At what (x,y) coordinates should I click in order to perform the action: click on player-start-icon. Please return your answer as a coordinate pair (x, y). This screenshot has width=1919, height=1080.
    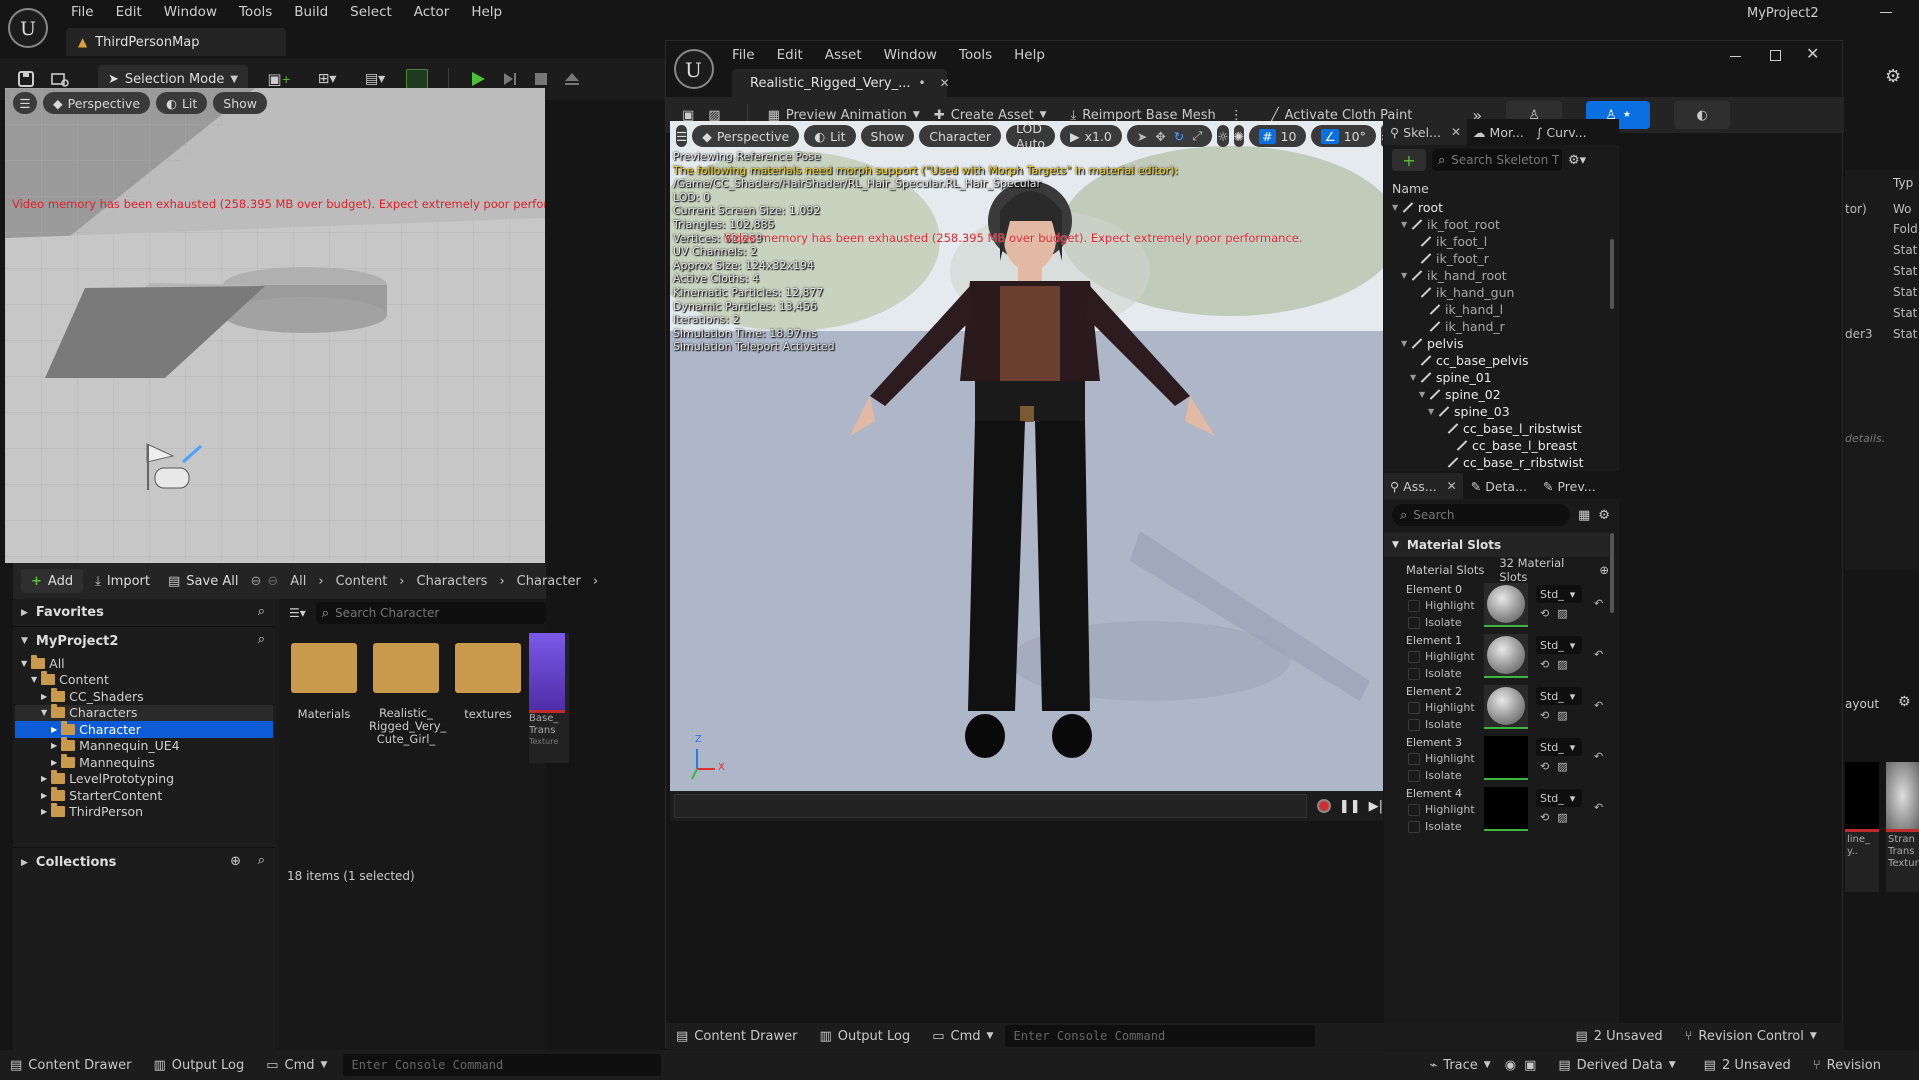
    Looking at the image, I should click on (173, 468).